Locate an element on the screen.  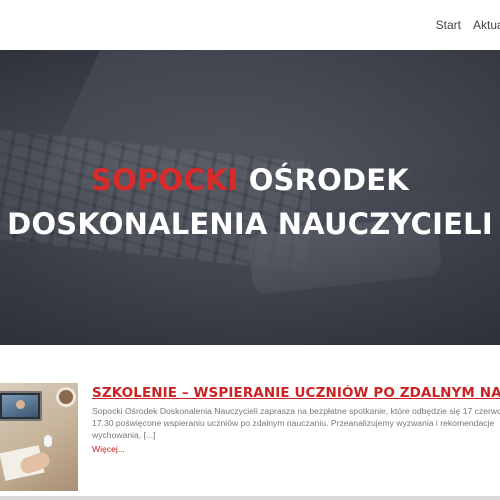
thumbnail-person is located at coordinates (20, 404).